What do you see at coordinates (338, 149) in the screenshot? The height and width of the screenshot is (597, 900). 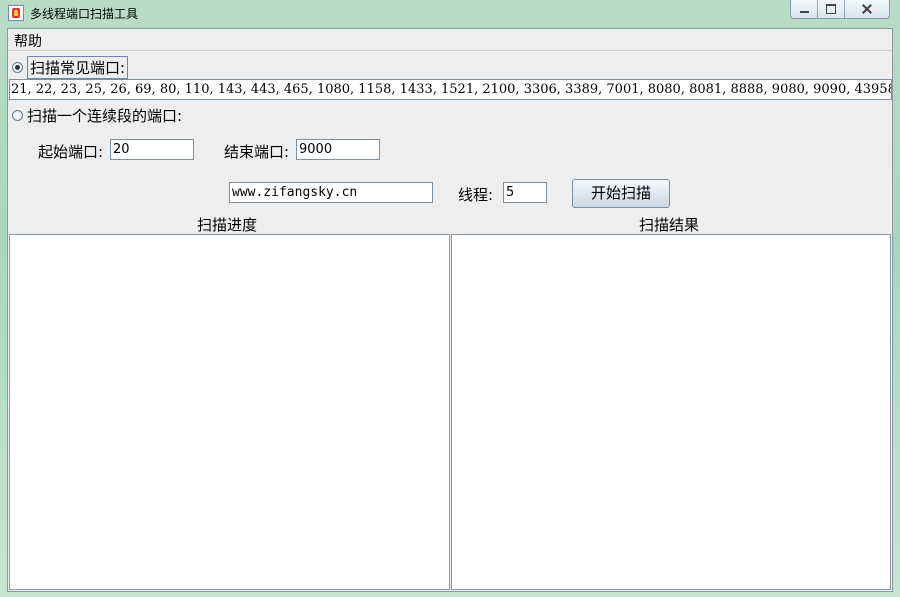 I see `end-port-input: 9000` at bounding box center [338, 149].